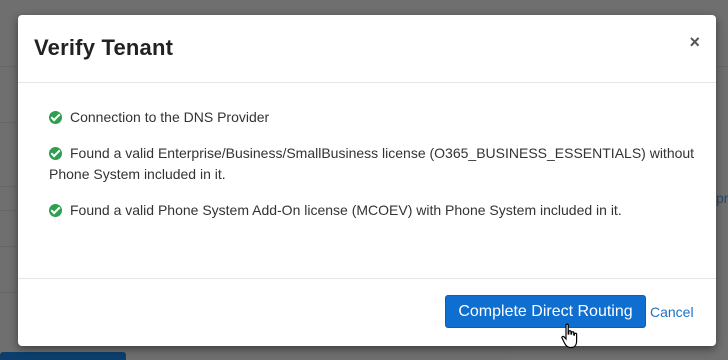 Image resolution: width=728 pixels, height=360 pixels. I want to click on check-item-text: Connection to the DNS Provider, so click(170, 117).